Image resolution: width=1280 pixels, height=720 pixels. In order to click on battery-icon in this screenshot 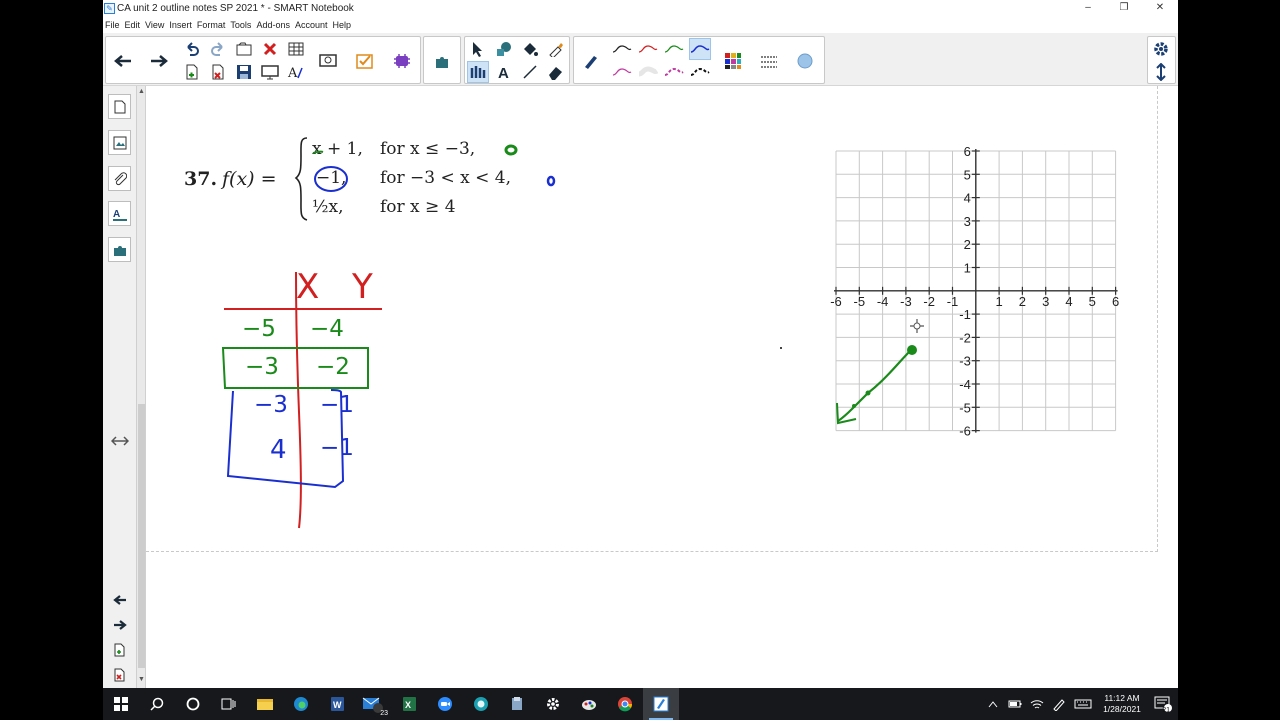, I will do `click(1015, 704)`.